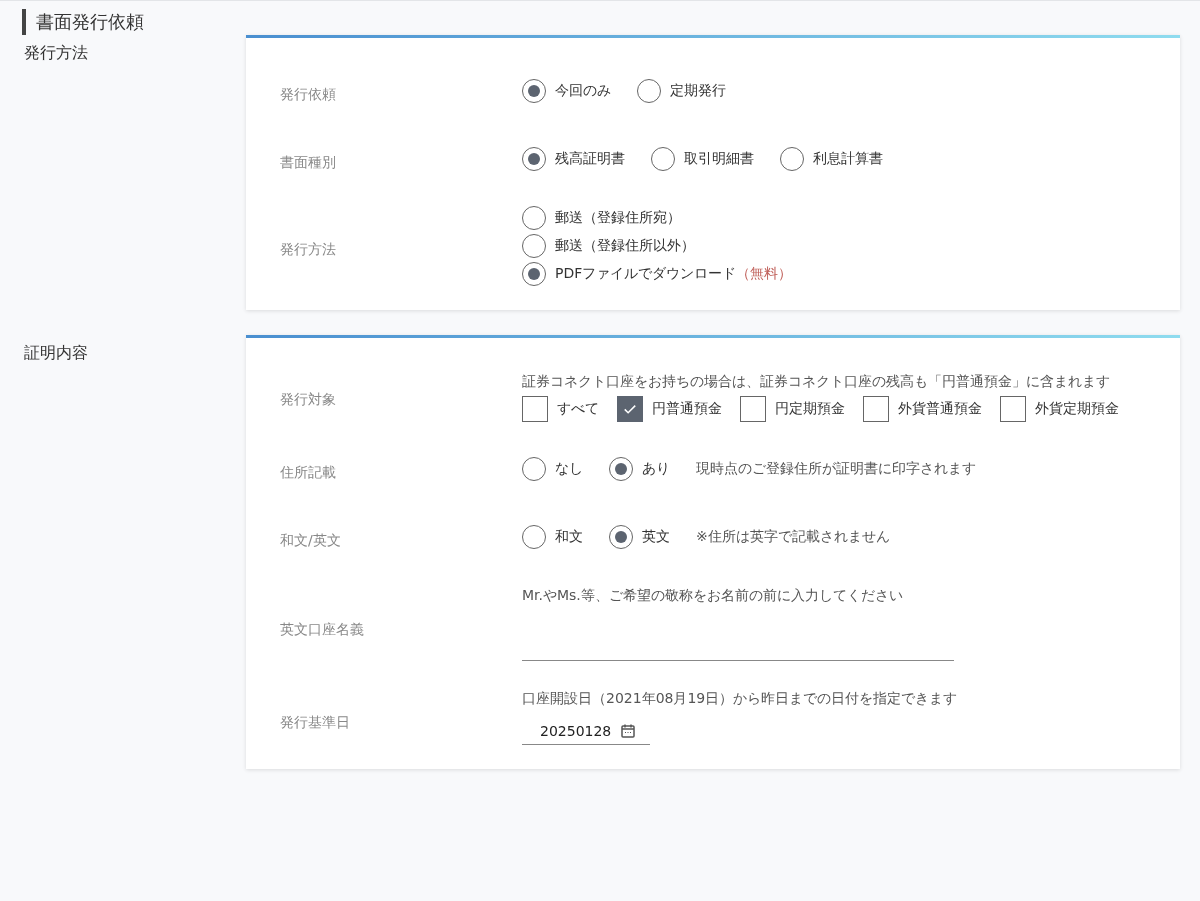 This screenshot has height=901, width=1200. What do you see at coordinates (1059, 409) in the screenshot?
I see `checkbox-option: 外貨定期預金` at bounding box center [1059, 409].